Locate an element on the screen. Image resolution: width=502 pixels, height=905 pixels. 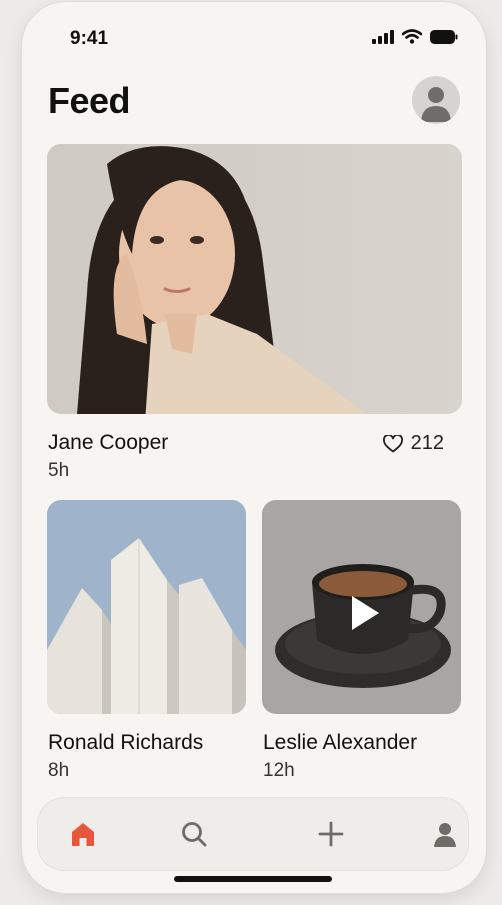
post-author: Leslie Alexander is located at coordinates (340, 743).